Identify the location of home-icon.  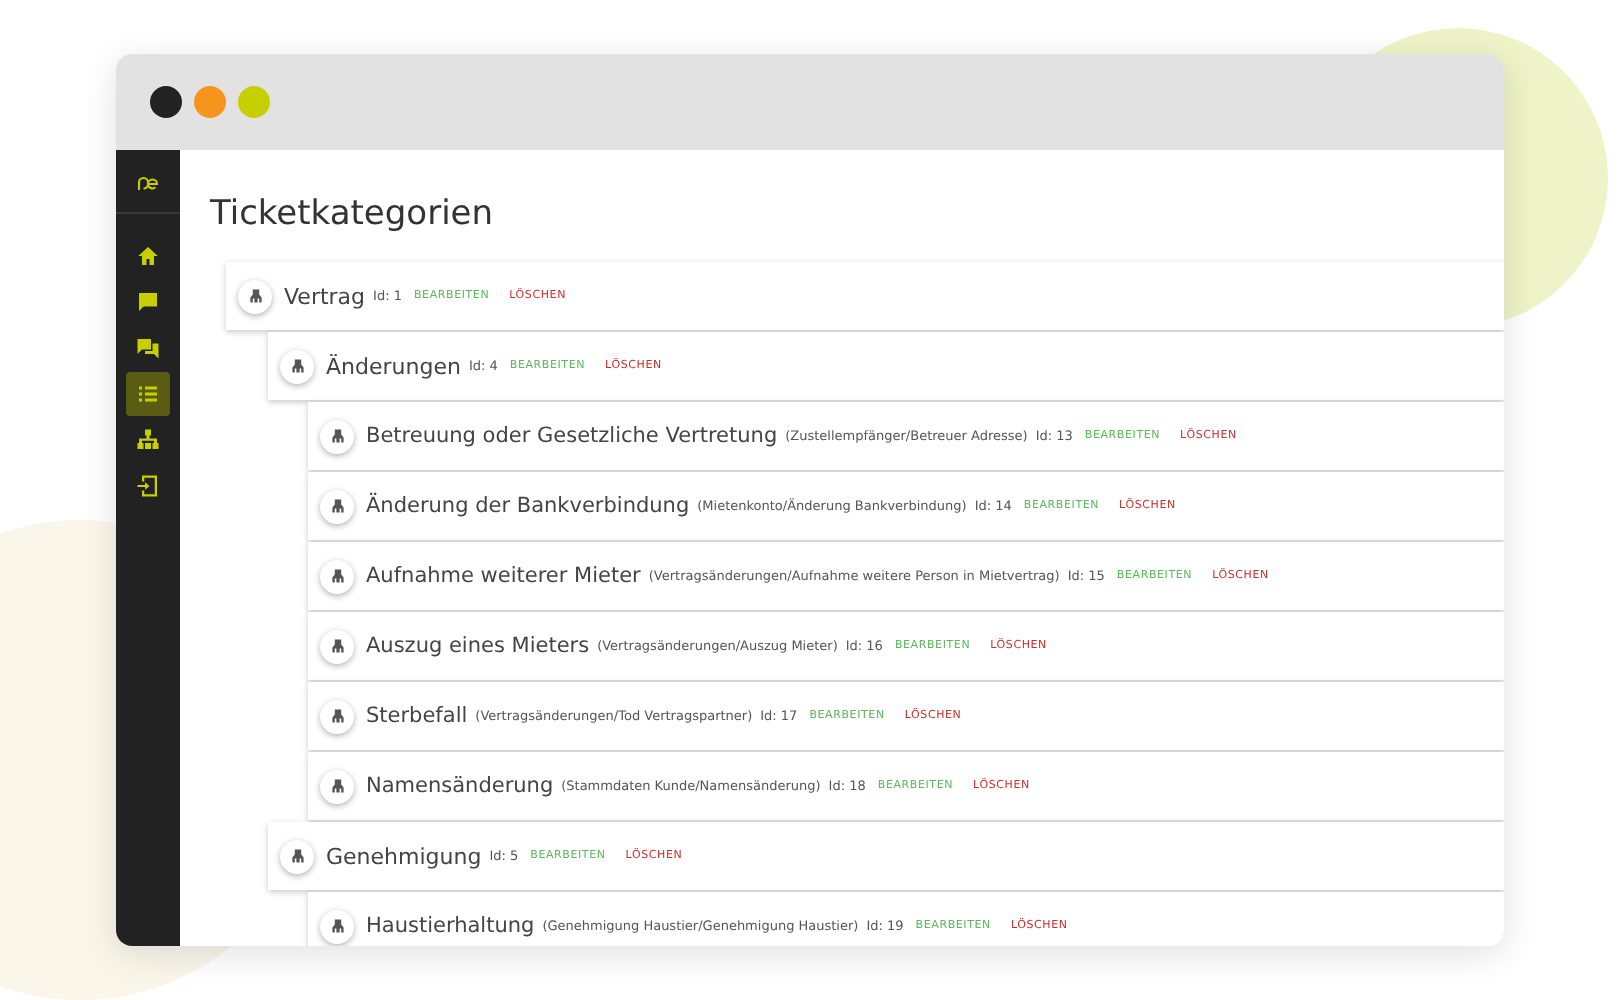
(148, 256).